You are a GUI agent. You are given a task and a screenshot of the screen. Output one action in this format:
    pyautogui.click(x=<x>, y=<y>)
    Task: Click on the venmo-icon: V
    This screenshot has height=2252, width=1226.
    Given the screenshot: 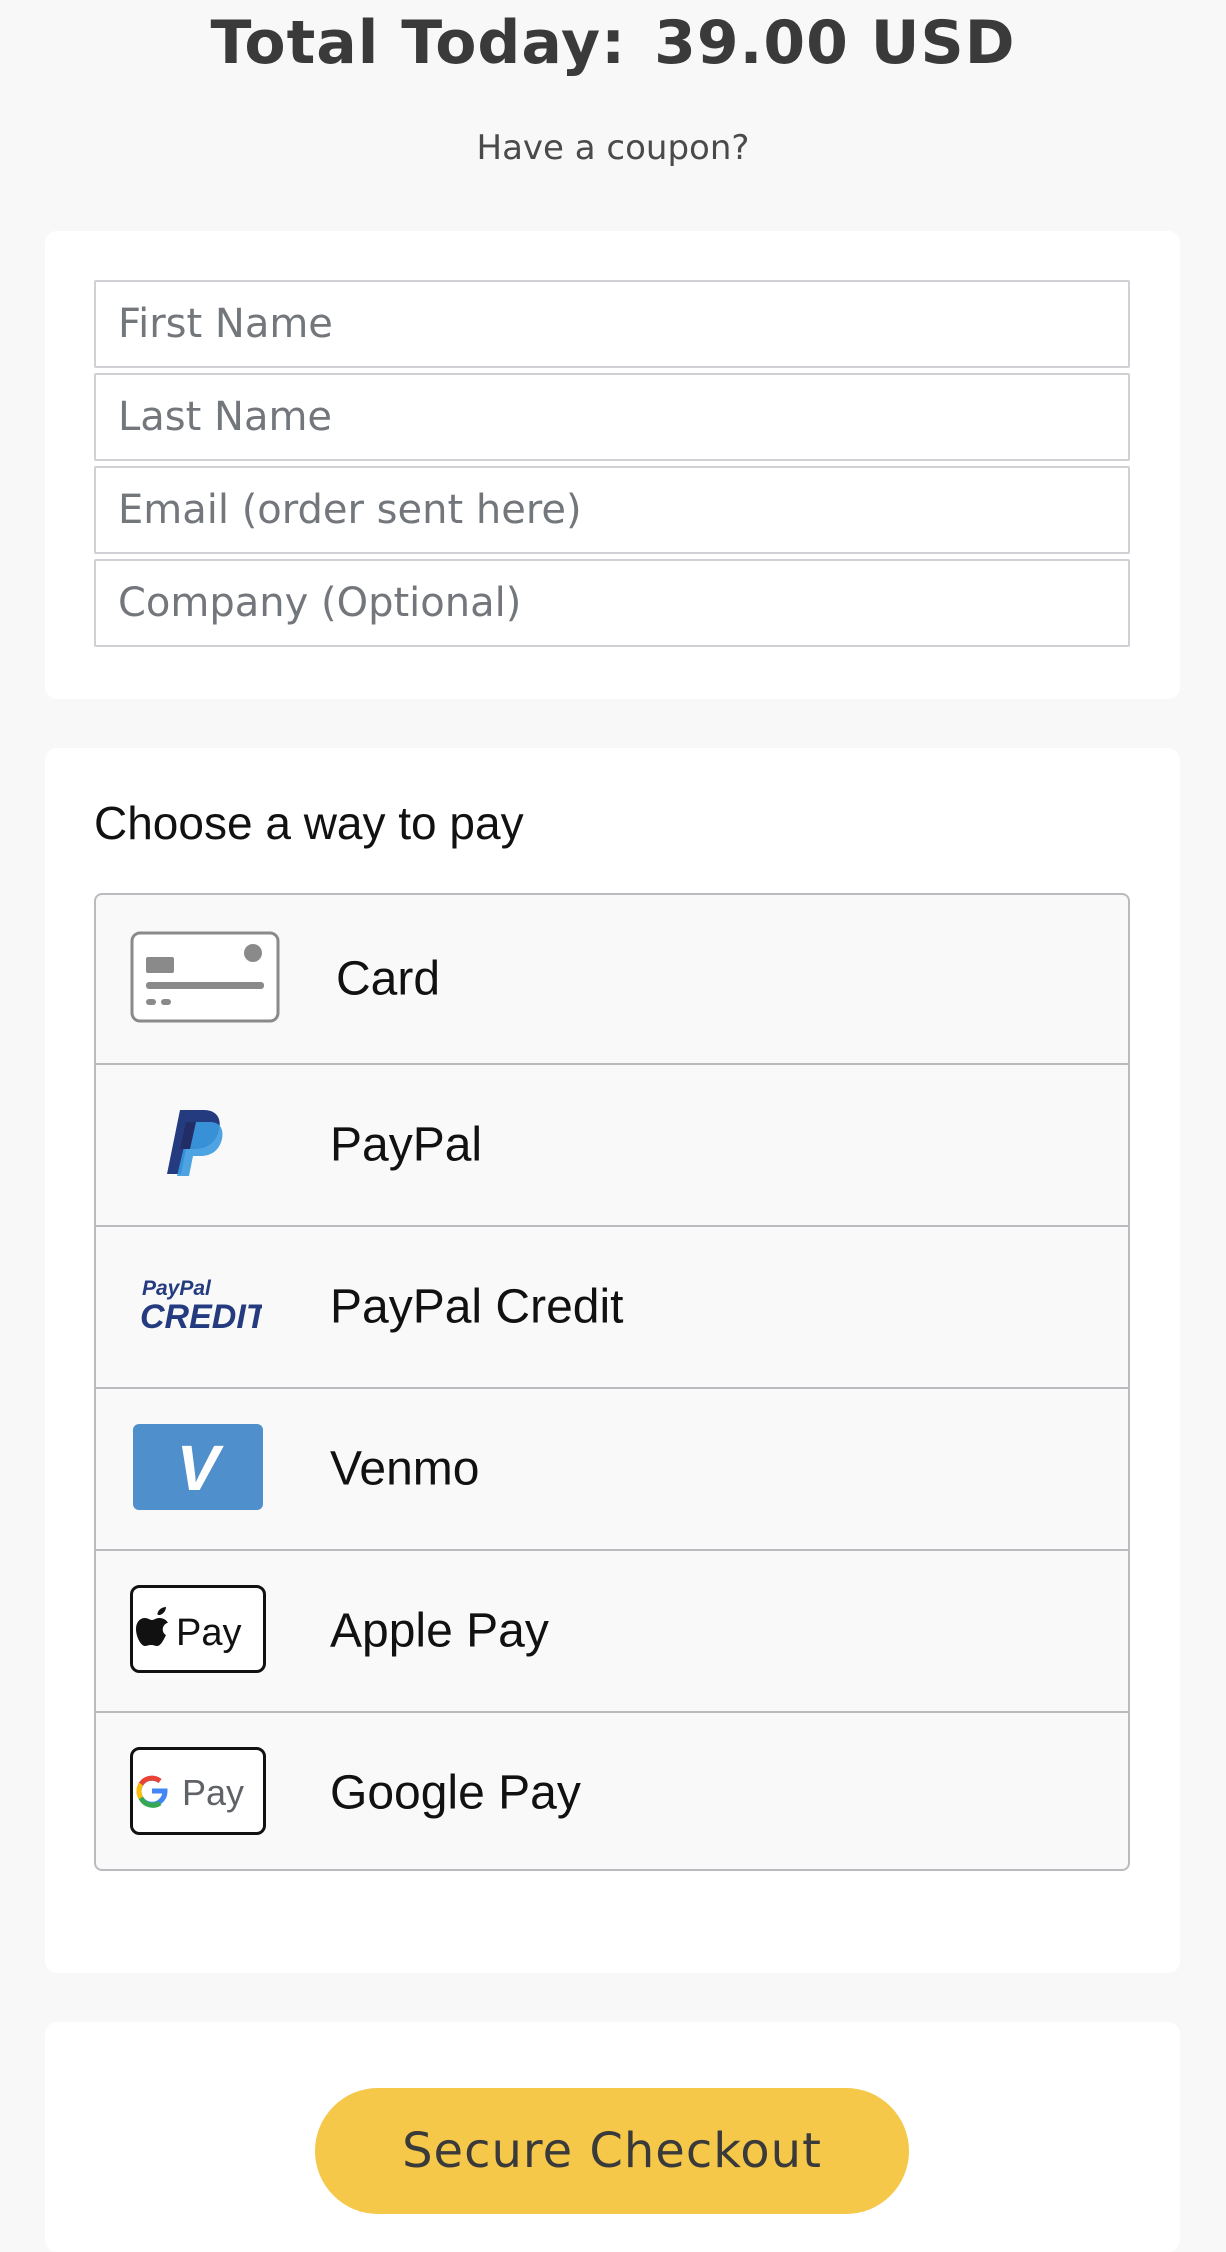 What is the action you would take?
    pyautogui.click(x=198, y=1469)
    